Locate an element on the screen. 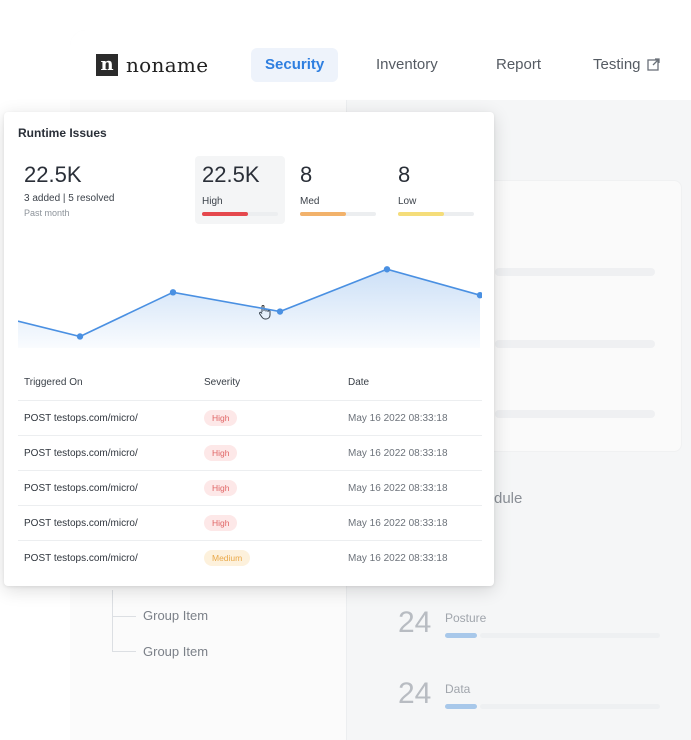 Image resolution: width=691 pixels, height=740 pixels. med-value: 8 is located at coordinates (306, 174).